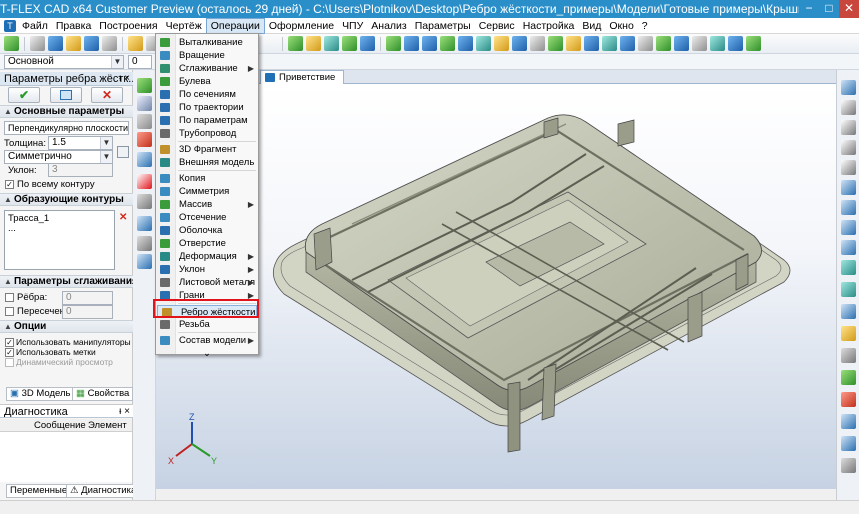 This screenshot has height=514, width=859. Describe the element at coordinates (447, 43) in the screenshot. I see `boolean-icon` at that location.